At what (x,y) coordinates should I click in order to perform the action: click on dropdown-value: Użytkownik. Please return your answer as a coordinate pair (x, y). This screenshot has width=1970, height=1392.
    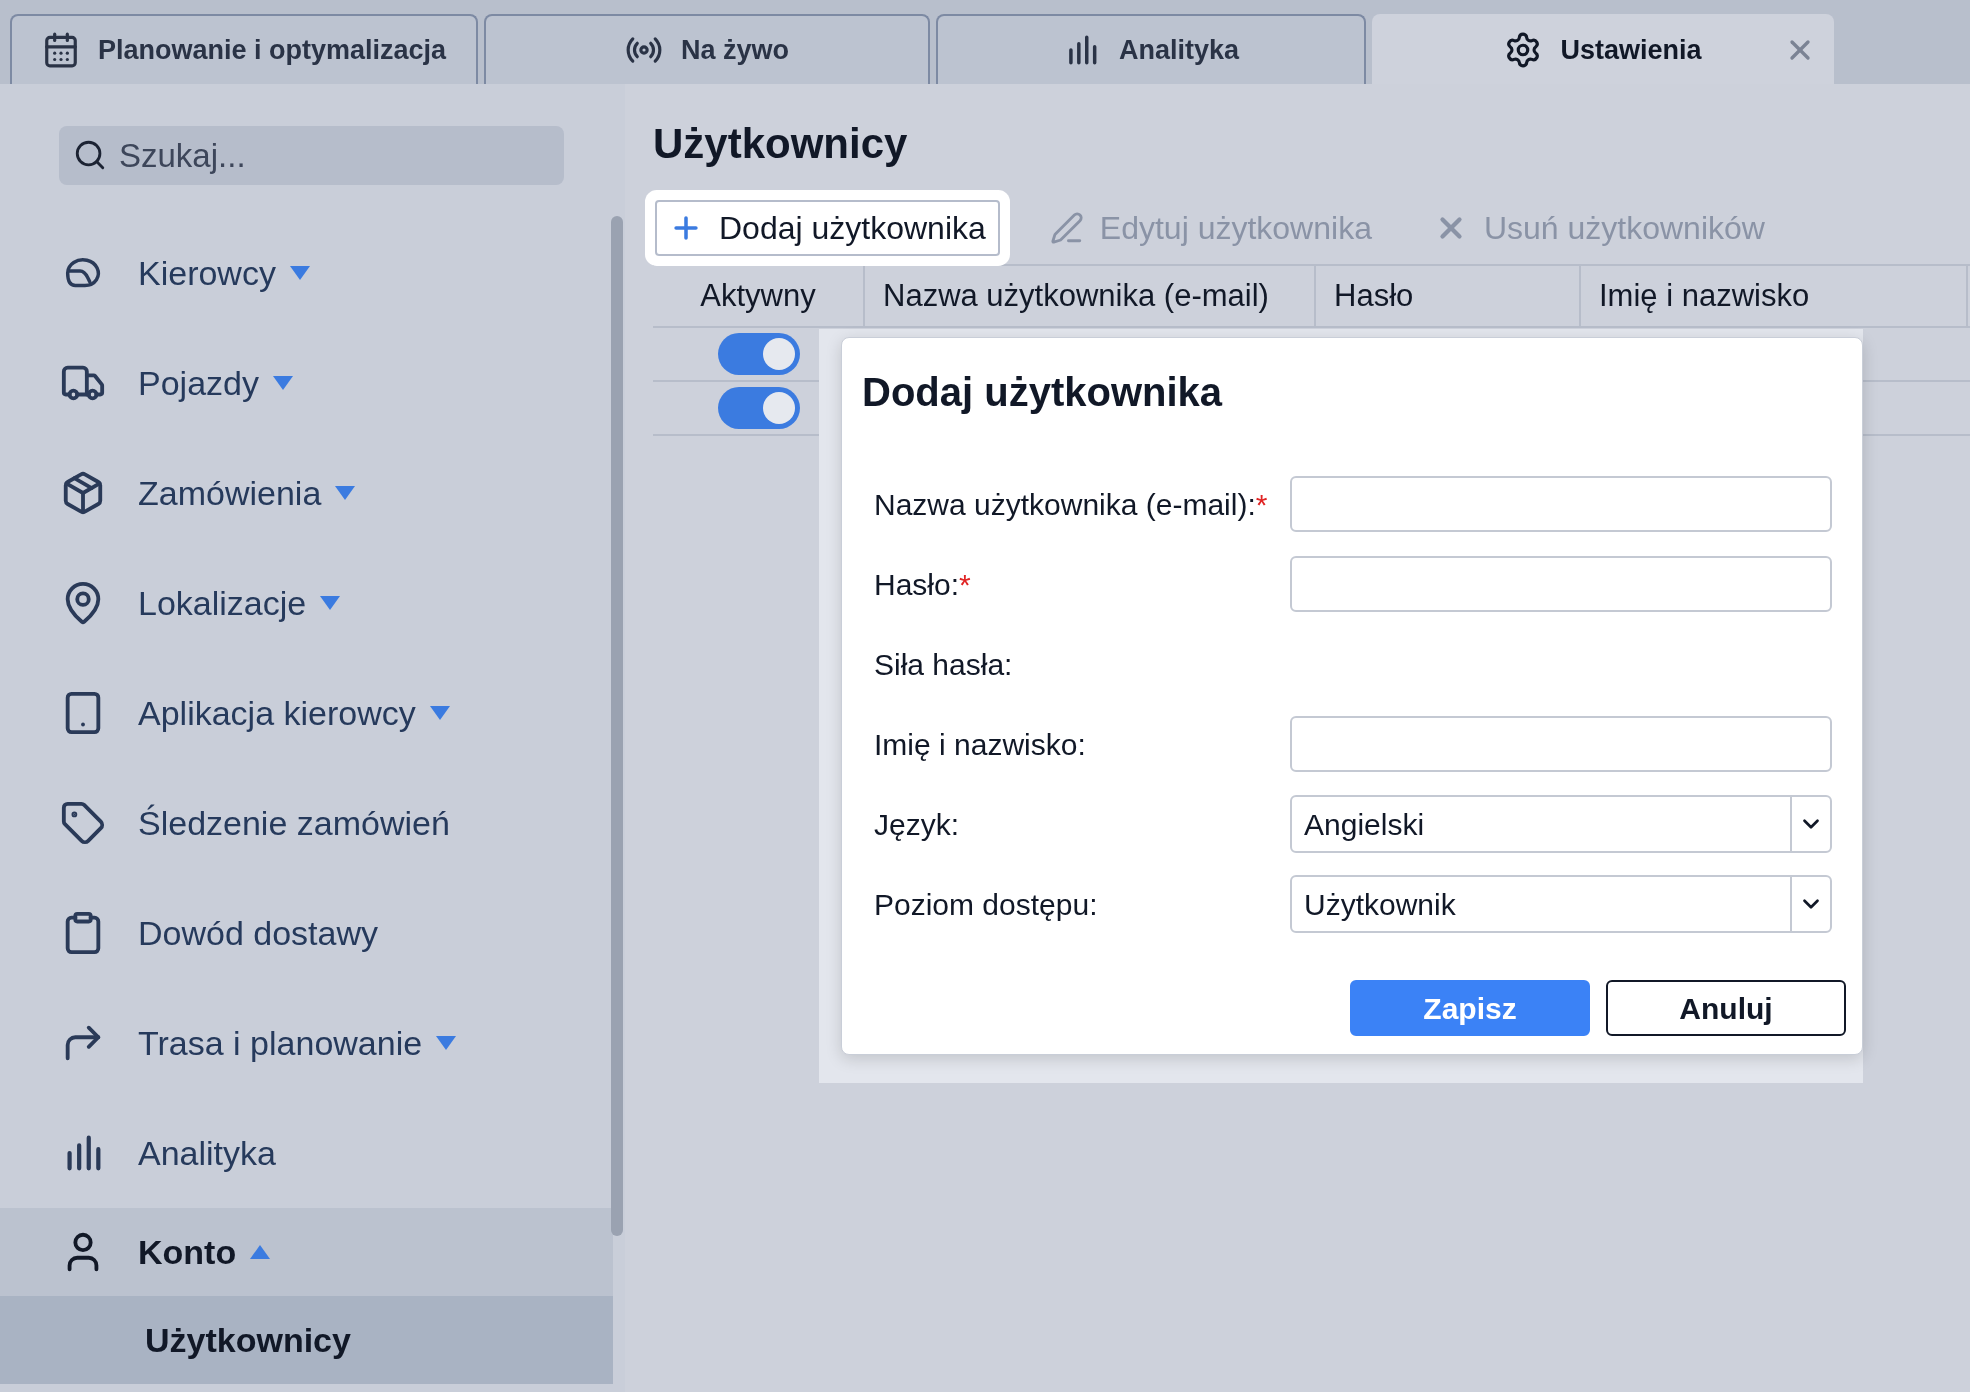
    Looking at the image, I should click on (1379, 904).